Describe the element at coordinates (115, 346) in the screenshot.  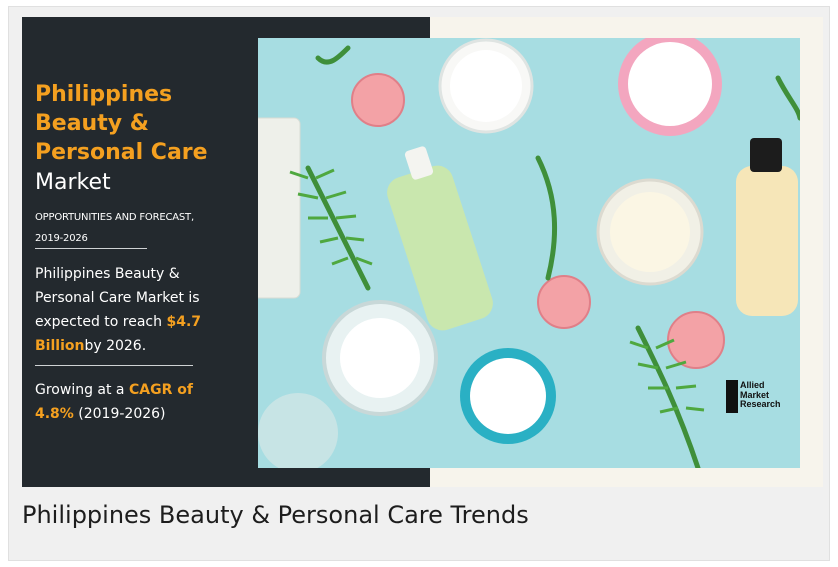
I see `statement-text: by 2026.` at that location.